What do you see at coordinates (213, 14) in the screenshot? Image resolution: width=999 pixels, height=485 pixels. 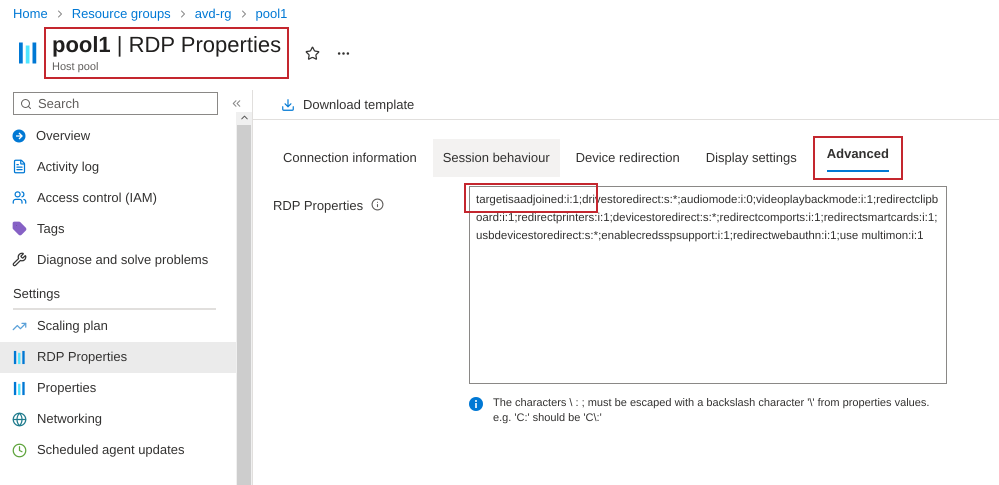 I see `breadcrumb-link: avd-rg` at bounding box center [213, 14].